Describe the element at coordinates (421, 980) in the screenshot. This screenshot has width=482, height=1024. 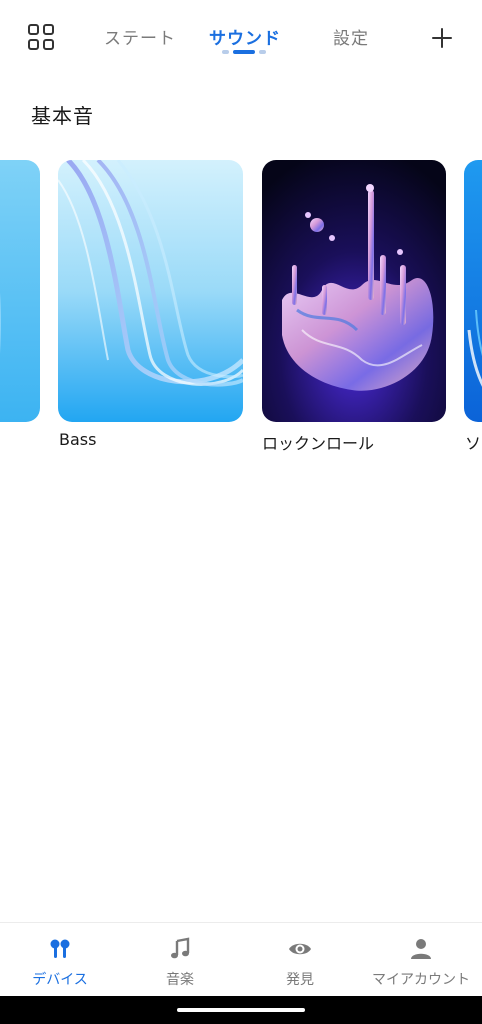
I see `nav-label: マイアカウント` at that location.